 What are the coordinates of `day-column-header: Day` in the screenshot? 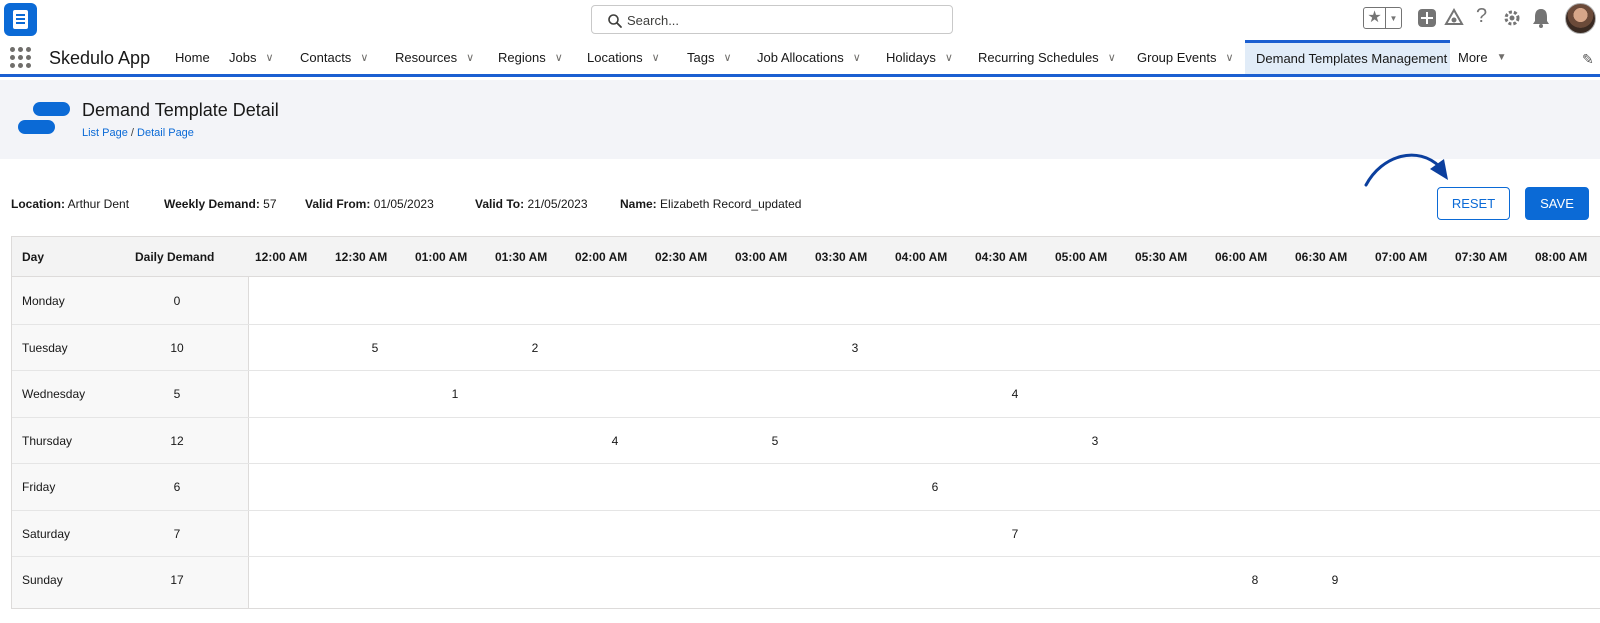 It's located at (33, 257).